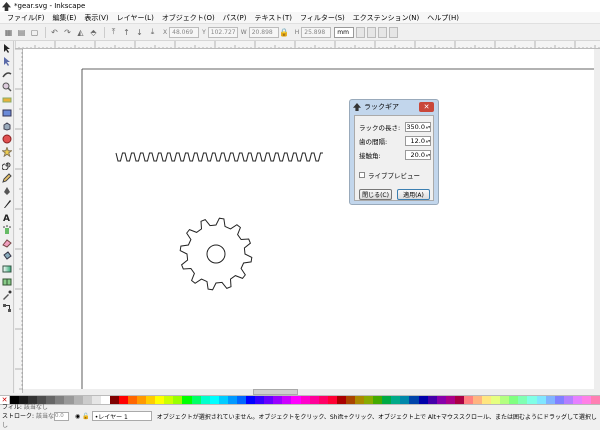 The width and height of the screenshot is (600, 430). Describe the element at coordinates (216, 254) in the screenshot. I see `gear-hole` at that location.